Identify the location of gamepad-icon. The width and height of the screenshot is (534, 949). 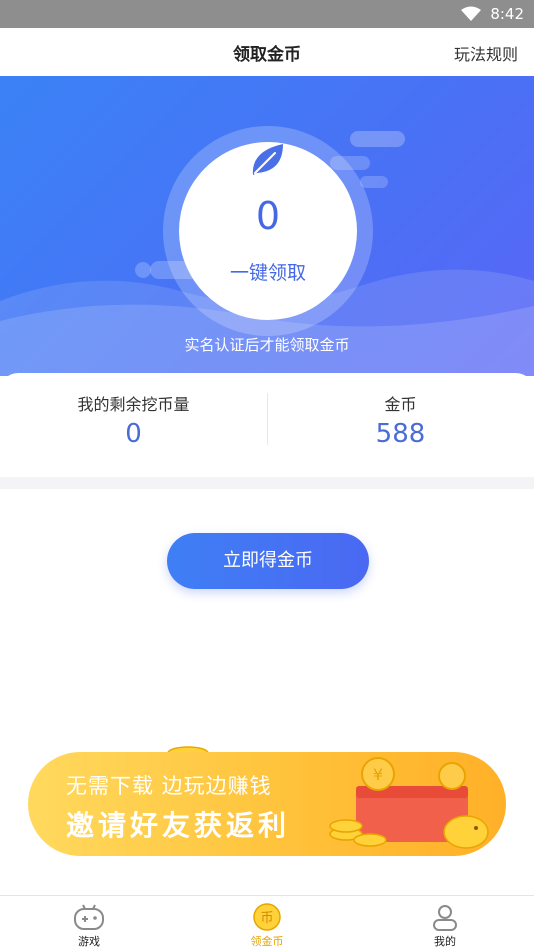
(89, 917).